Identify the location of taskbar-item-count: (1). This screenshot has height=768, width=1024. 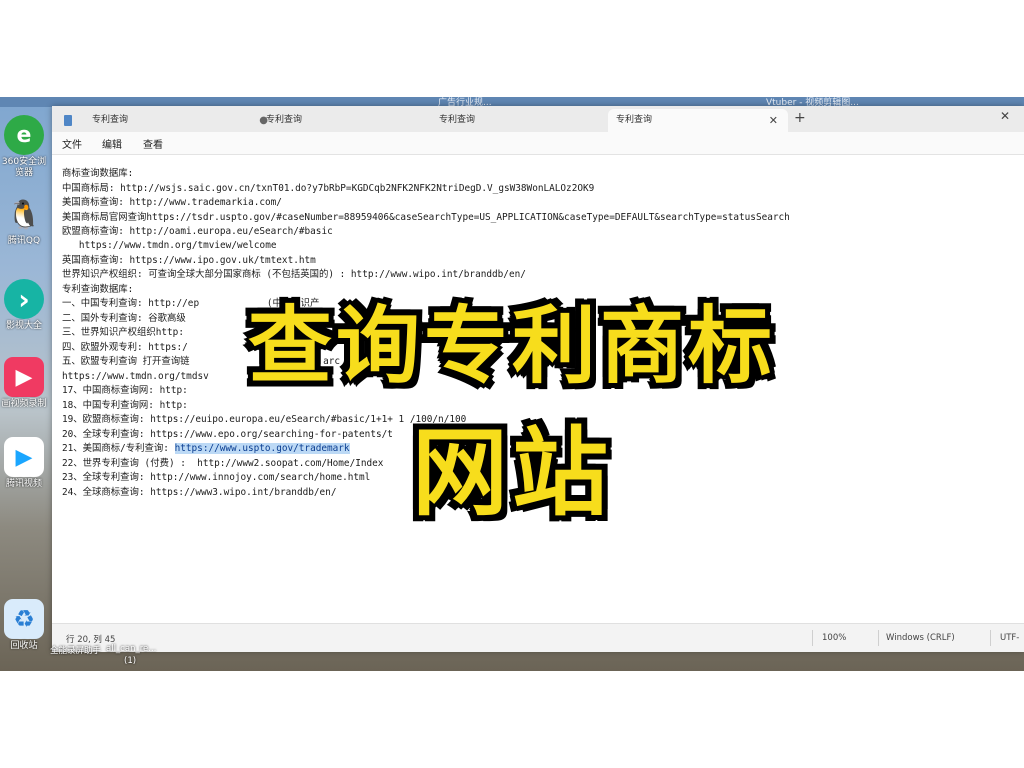
(130, 661).